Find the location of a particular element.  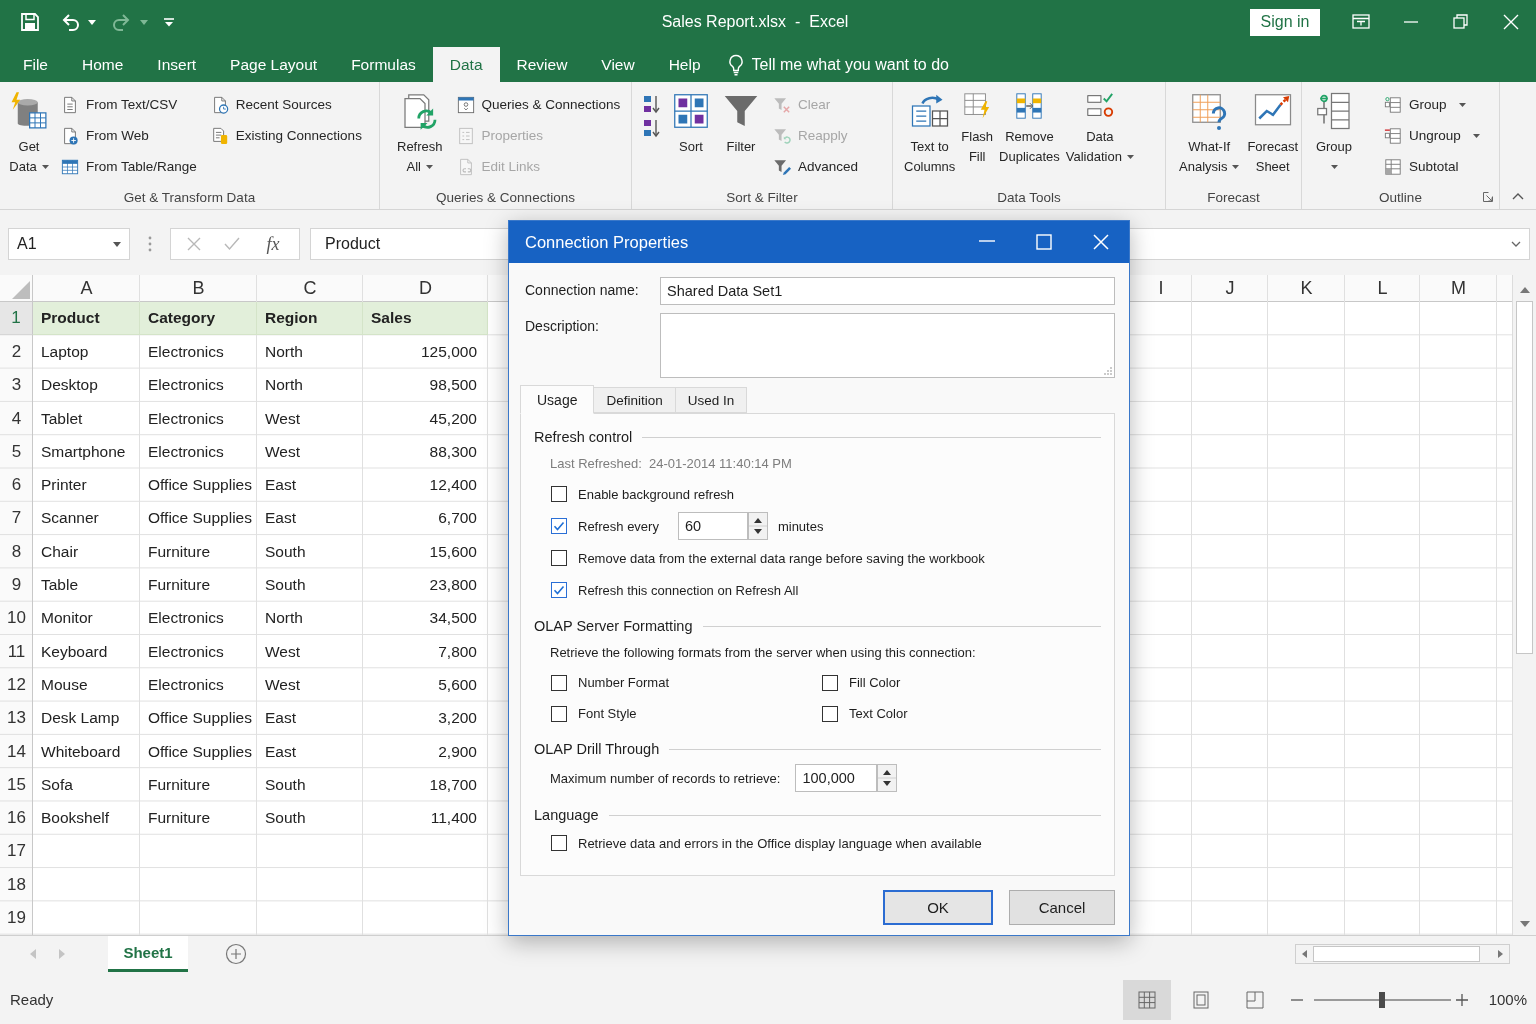

row-header: 18 is located at coordinates (16, 885).